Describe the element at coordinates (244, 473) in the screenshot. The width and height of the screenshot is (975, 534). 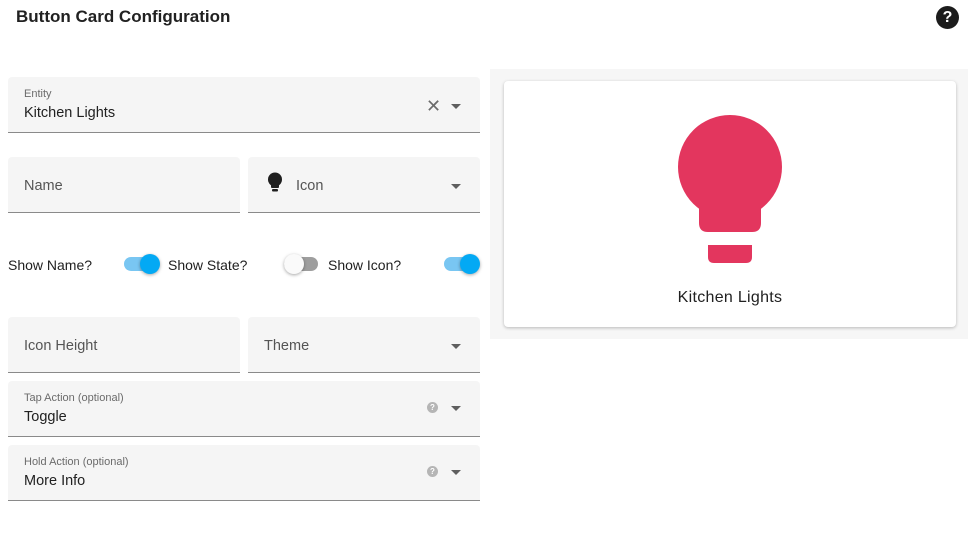
I see `hold-action-select: Hold Action (optional) More Info ?` at that location.